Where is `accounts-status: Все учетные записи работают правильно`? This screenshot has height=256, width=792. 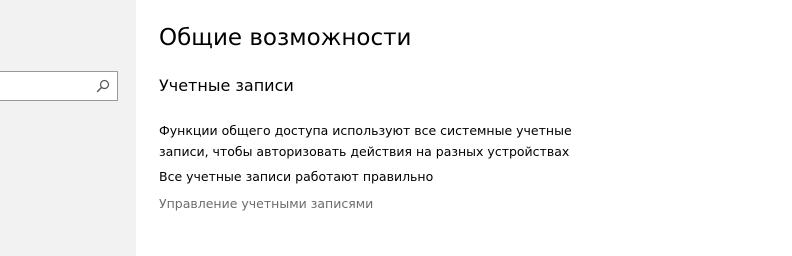
accounts-status: Все учетные записи работают правильно is located at coordinates (296, 176).